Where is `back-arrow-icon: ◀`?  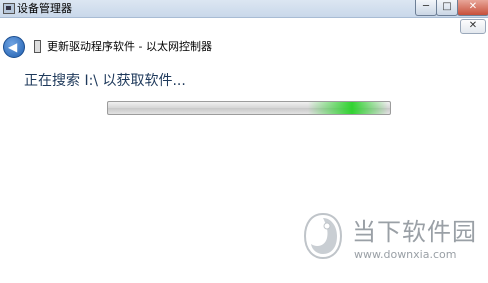 back-arrow-icon: ◀ is located at coordinates (13, 47).